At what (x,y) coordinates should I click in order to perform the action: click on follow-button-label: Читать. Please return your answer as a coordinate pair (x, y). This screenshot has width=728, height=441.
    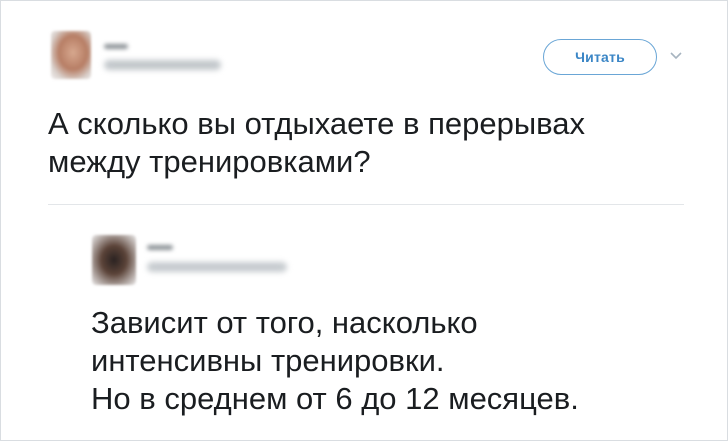
    Looking at the image, I should click on (600, 57).